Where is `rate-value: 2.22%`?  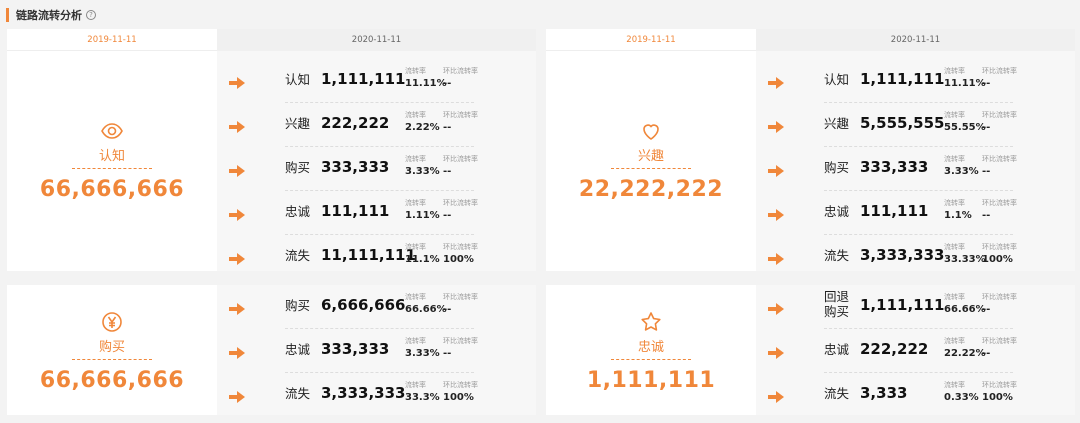
rate-value: 2.22% is located at coordinates (422, 127).